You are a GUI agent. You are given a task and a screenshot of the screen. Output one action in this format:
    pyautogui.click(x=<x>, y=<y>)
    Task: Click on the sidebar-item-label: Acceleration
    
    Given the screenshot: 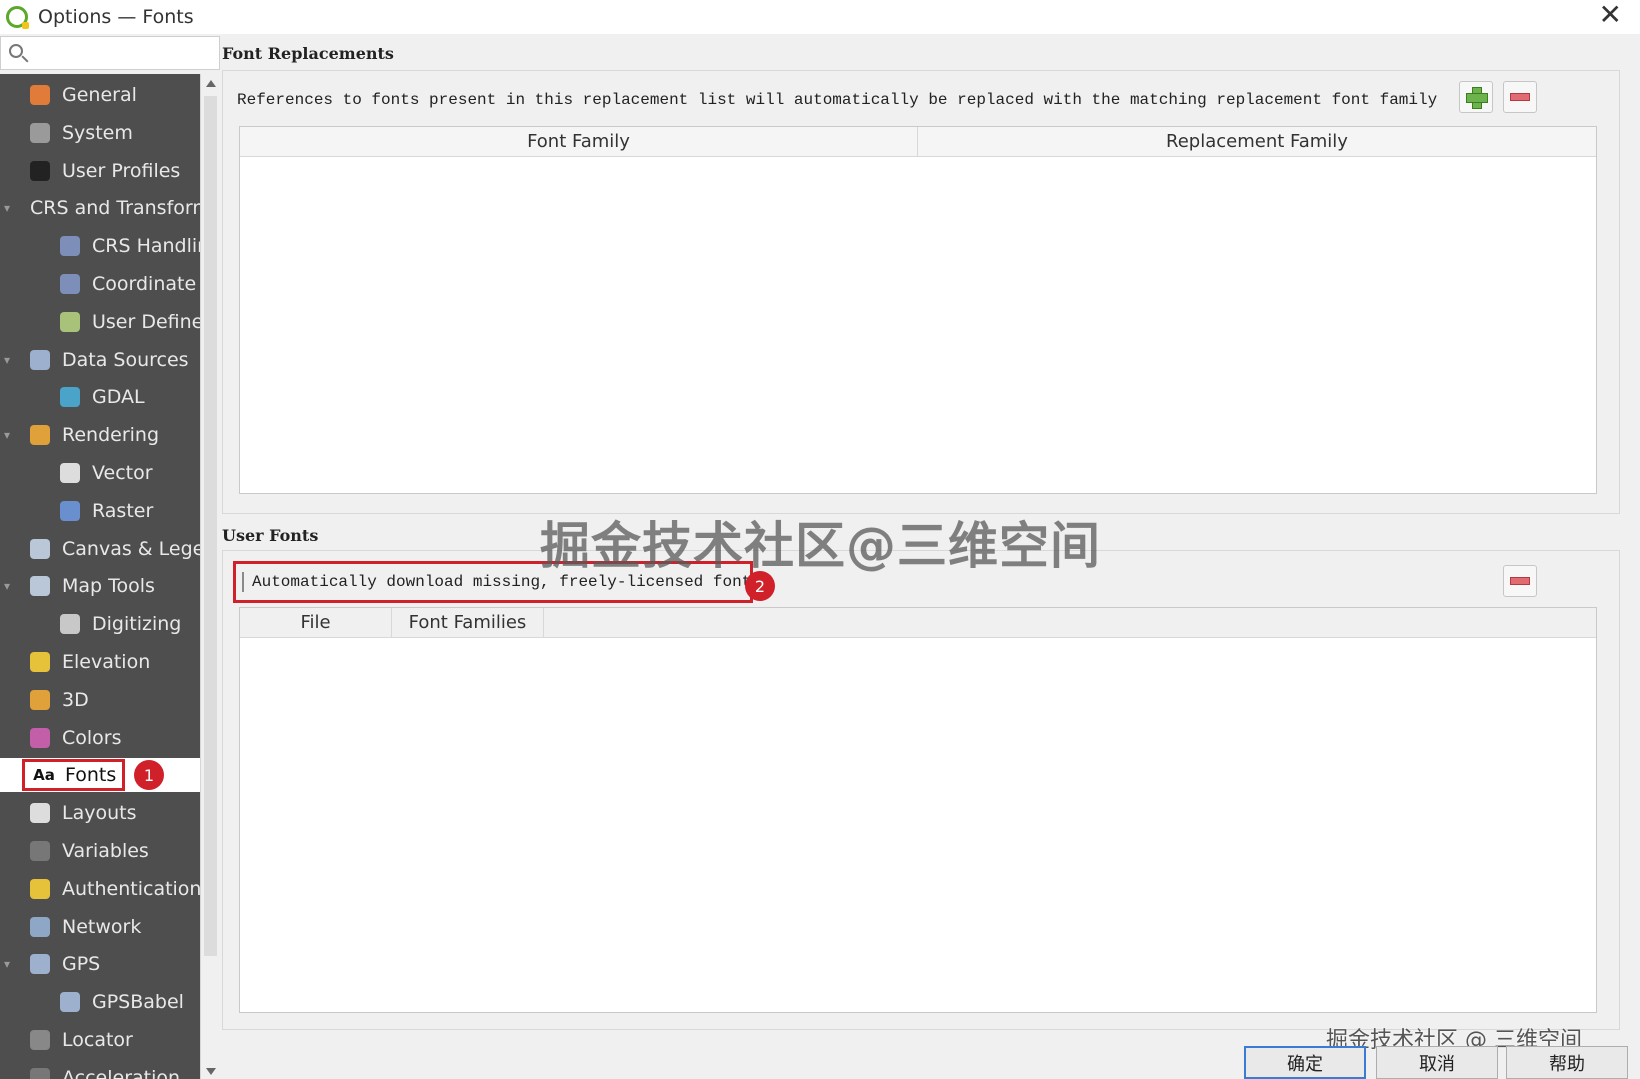 What is the action you would take?
    pyautogui.click(x=121, y=1072)
    